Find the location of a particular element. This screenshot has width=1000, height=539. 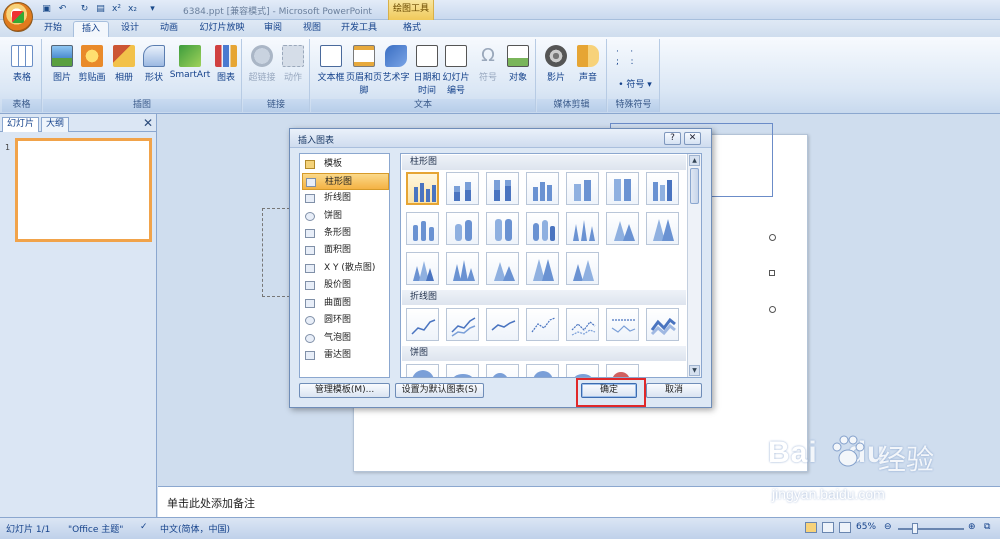

chart-thumb-3d-cylinder is located at coordinates (542, 228).